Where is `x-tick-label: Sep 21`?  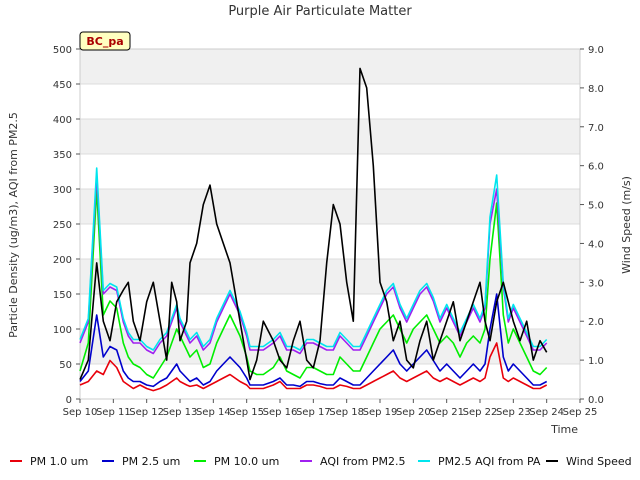
x-tick-label: Sep 21 is located at coordinates (446, 412).